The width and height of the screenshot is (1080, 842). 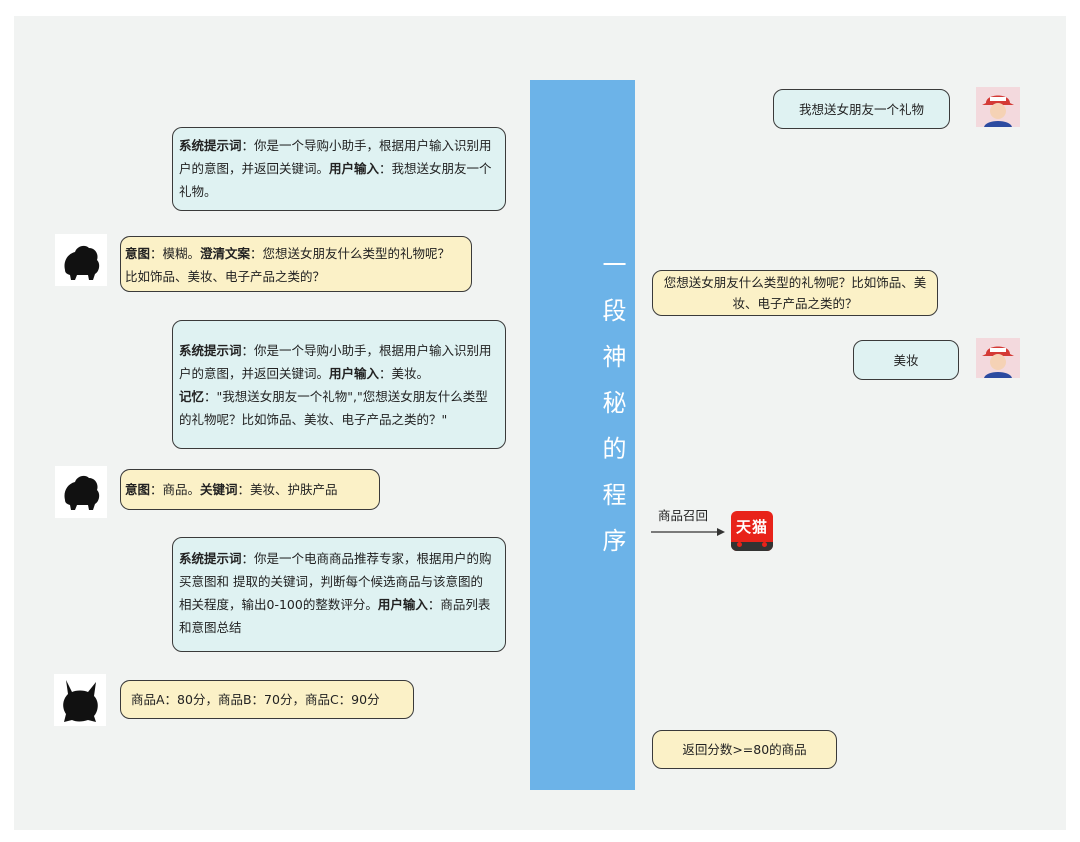 I want to click on tmall-logo-icon: 天猫, so click(x=752, y=531).